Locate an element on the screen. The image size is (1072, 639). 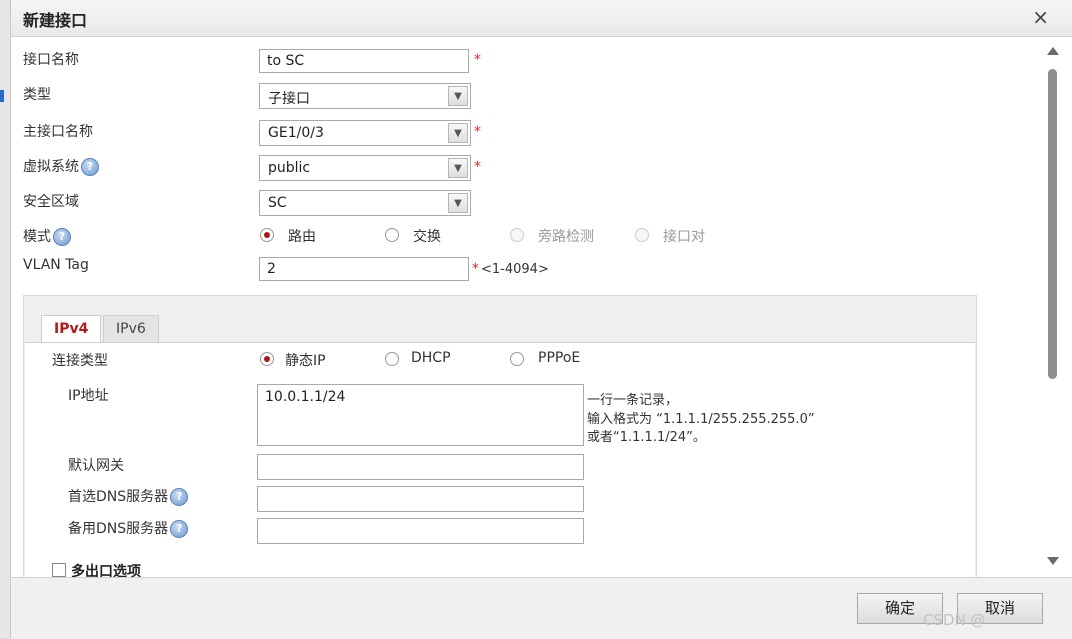
mode-option-switch: 交换 is located at coordinates (427, 237).